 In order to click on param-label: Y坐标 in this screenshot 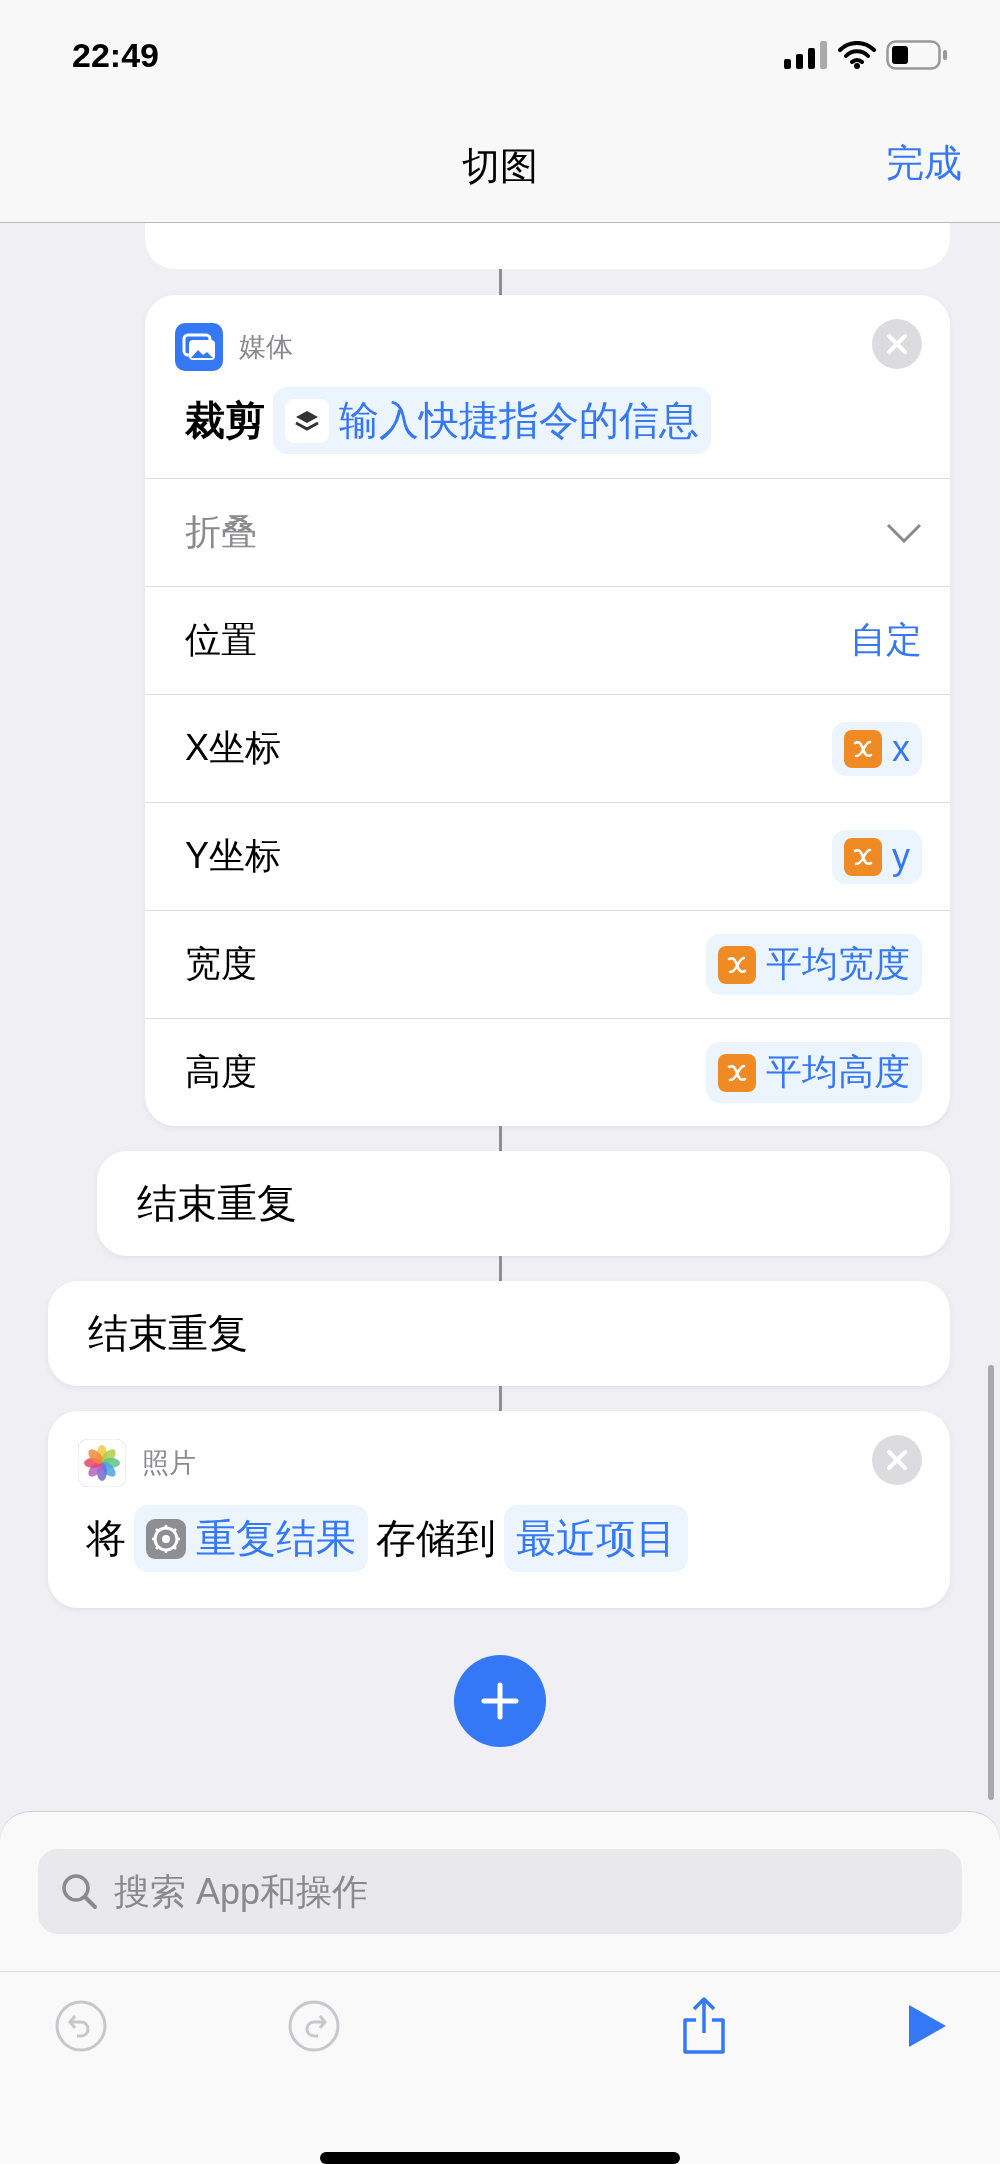, I will do `click(233, 856)`.